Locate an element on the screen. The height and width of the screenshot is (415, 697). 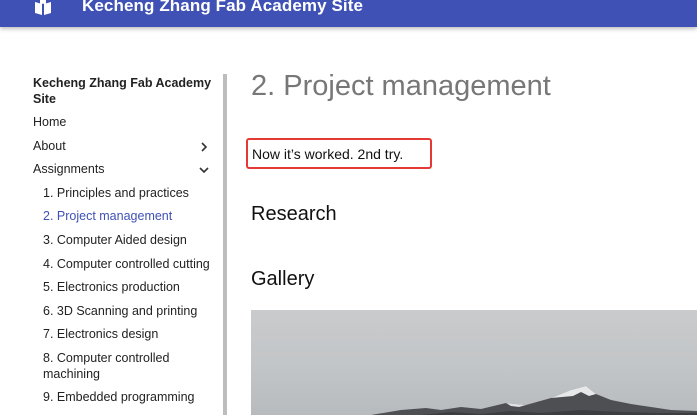
site-title: Kecheng Zhang Fab Academy Site is located at coordinates (222, 8).